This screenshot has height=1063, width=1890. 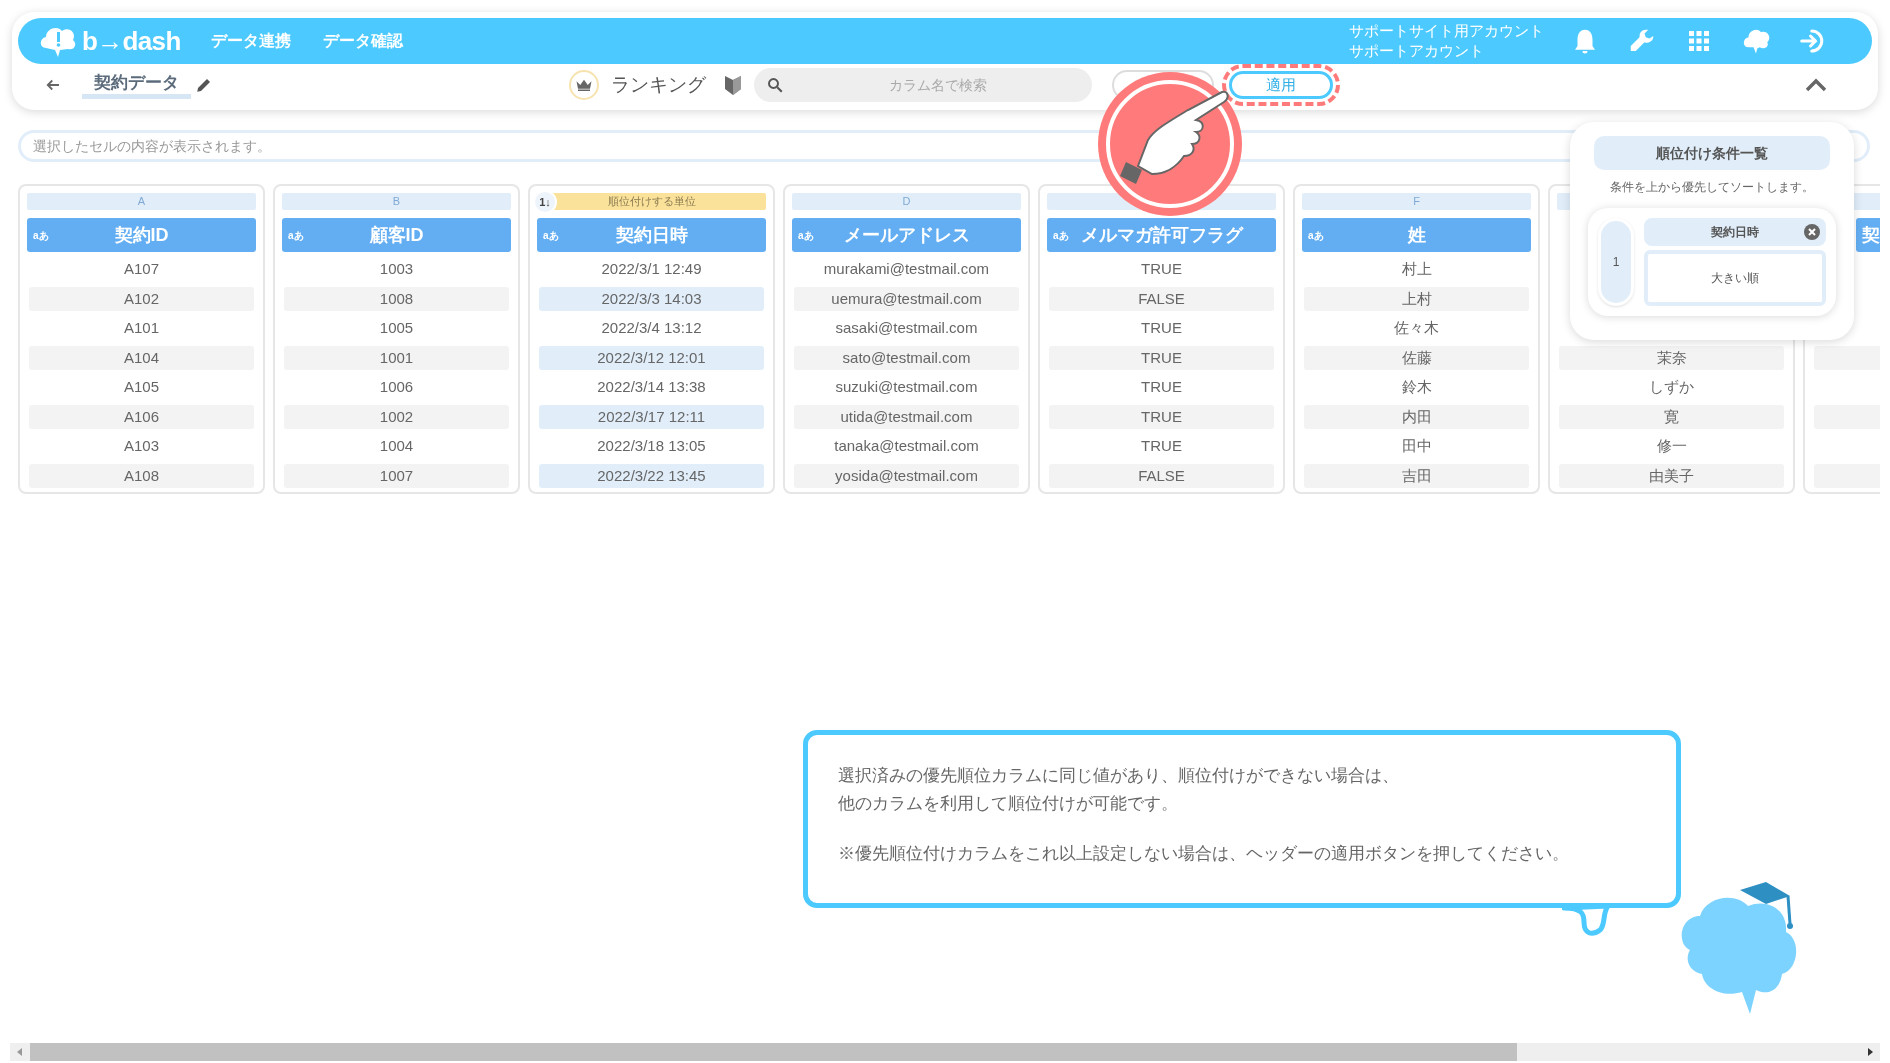 I want to click on horizontal-scrollbar, so click(x=945, y=1052).